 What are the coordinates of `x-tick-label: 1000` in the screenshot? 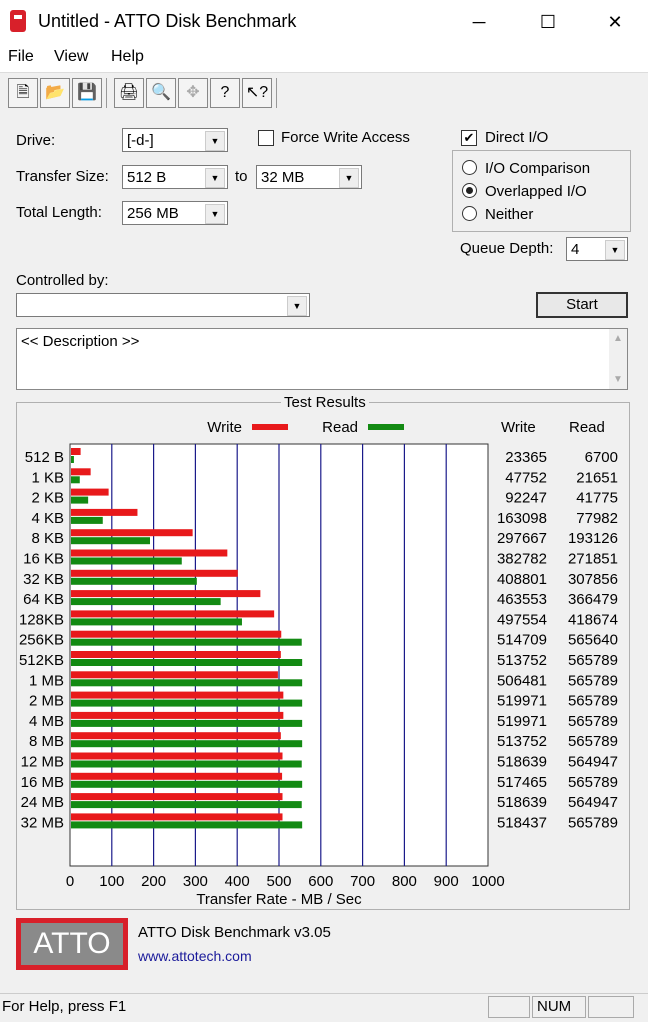 It's located at (487, 881).